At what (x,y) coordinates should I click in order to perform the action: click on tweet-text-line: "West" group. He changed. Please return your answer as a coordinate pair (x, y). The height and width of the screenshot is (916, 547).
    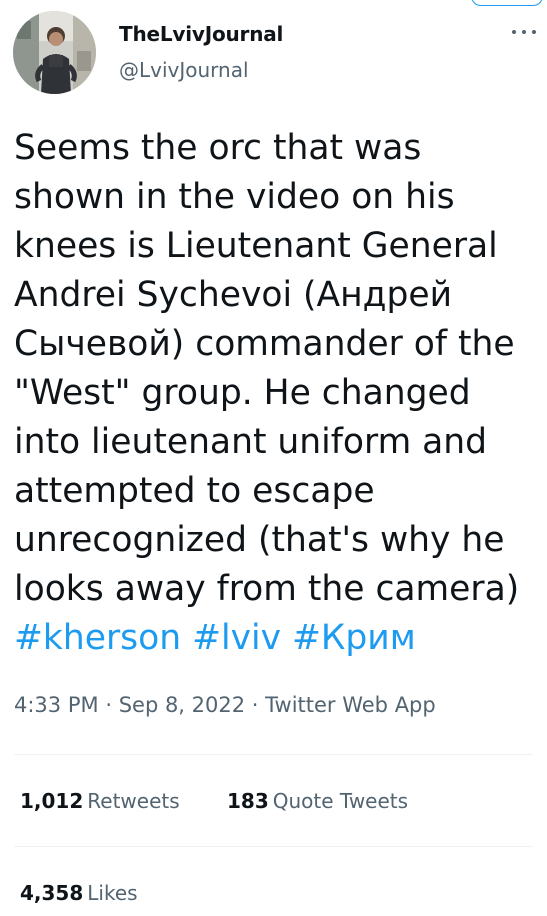
    Looking at the image, I should click on (242, 393).